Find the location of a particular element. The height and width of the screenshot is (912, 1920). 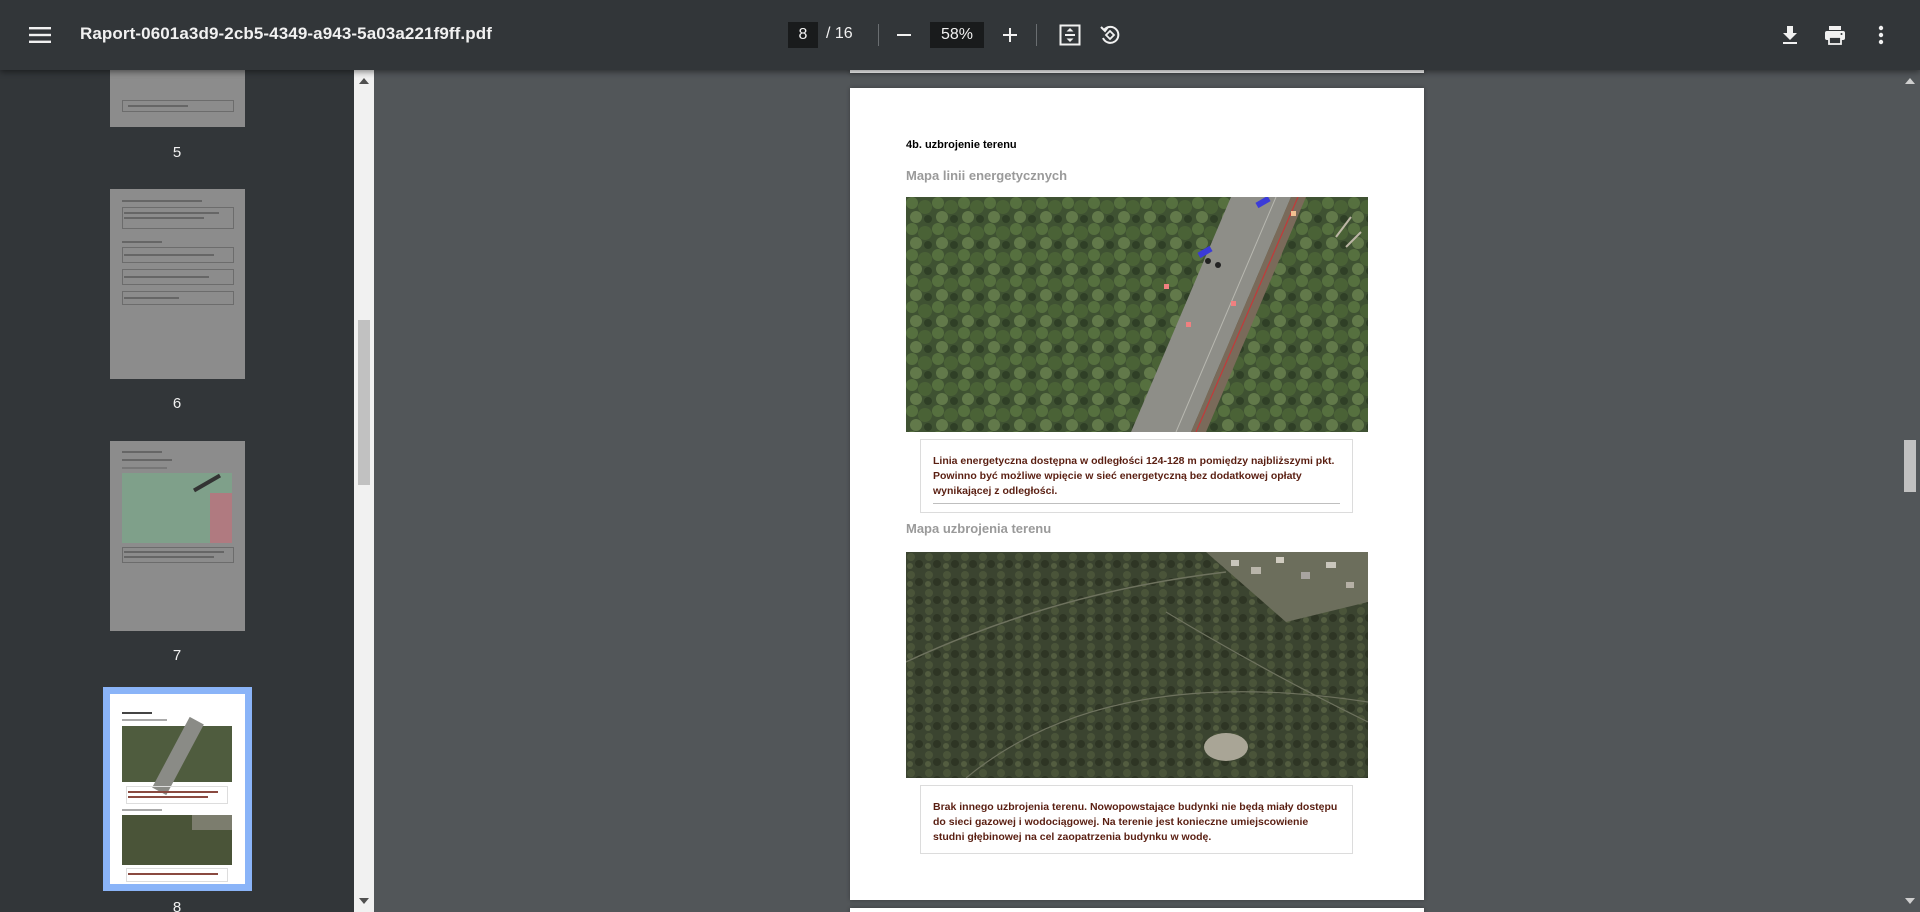

utilities-map-heading: Mapa uzbrojenia terenu is located at coordinates (979, 528).